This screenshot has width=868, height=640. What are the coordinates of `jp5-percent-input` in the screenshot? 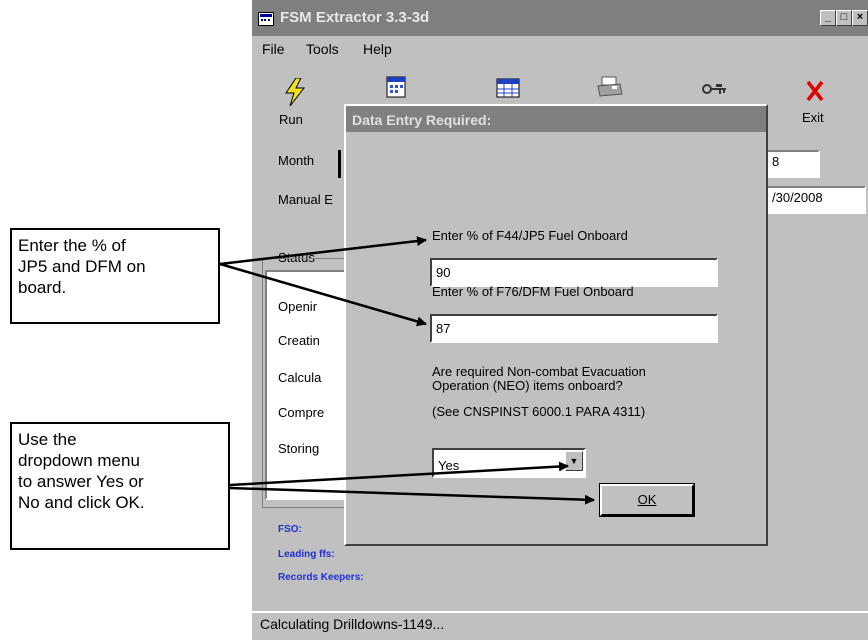 It's located at (574, 272).